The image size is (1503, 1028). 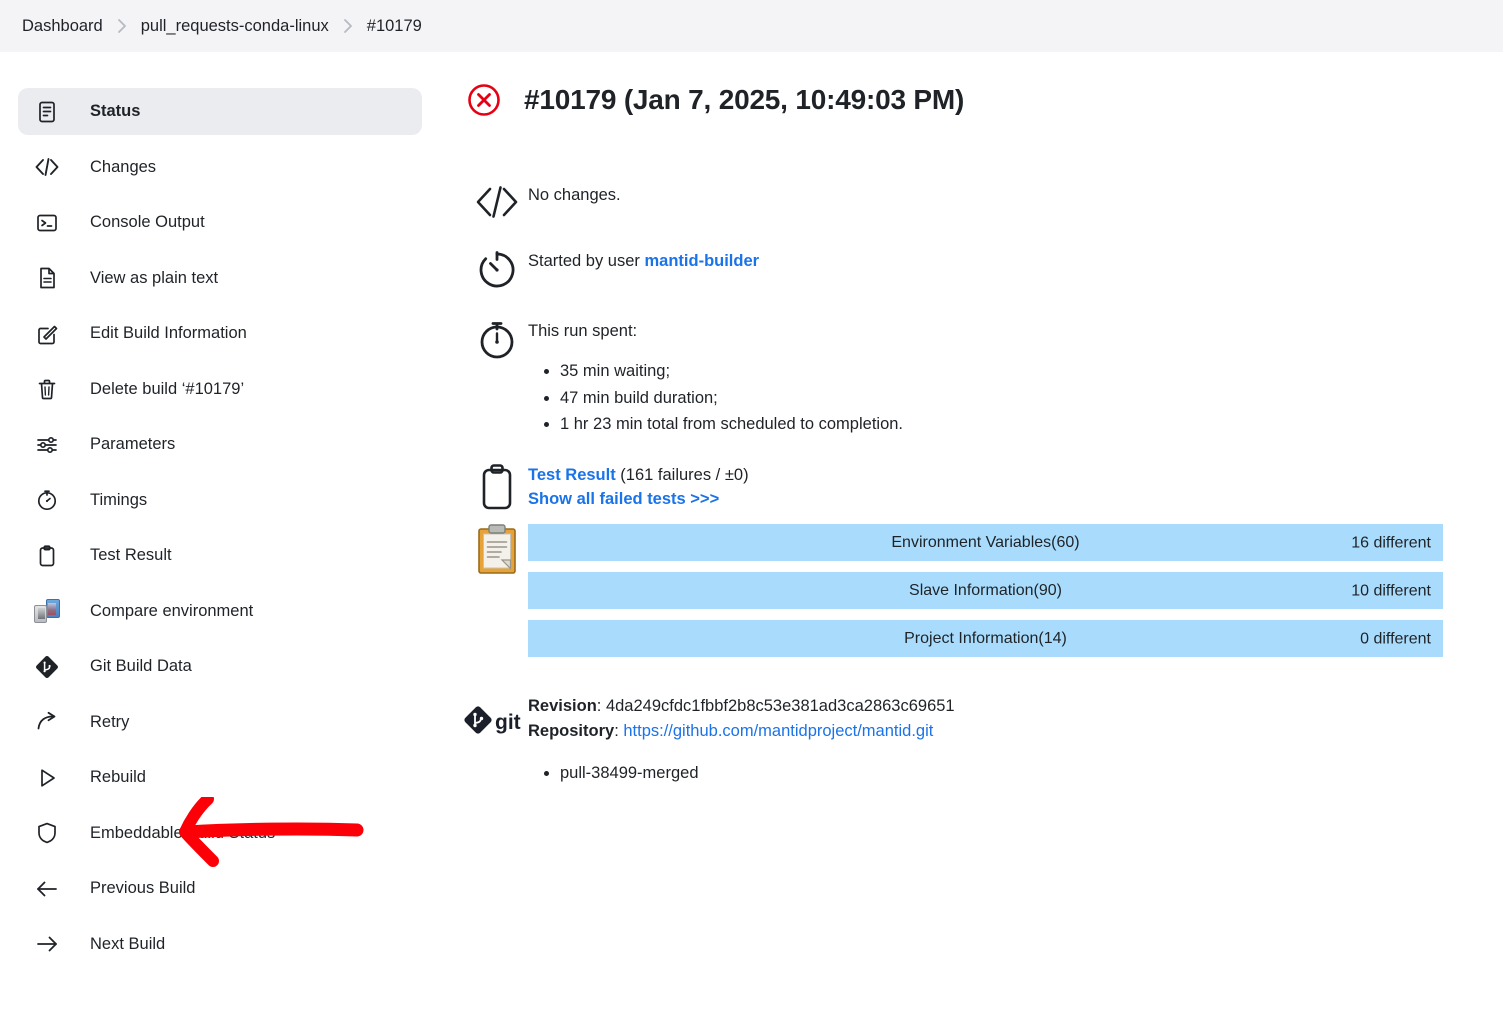 What do you see at coordinates (128, 943) in the screenshot?
I see `sidebar-item-label: Next Build` at bounding box center [128, 943].